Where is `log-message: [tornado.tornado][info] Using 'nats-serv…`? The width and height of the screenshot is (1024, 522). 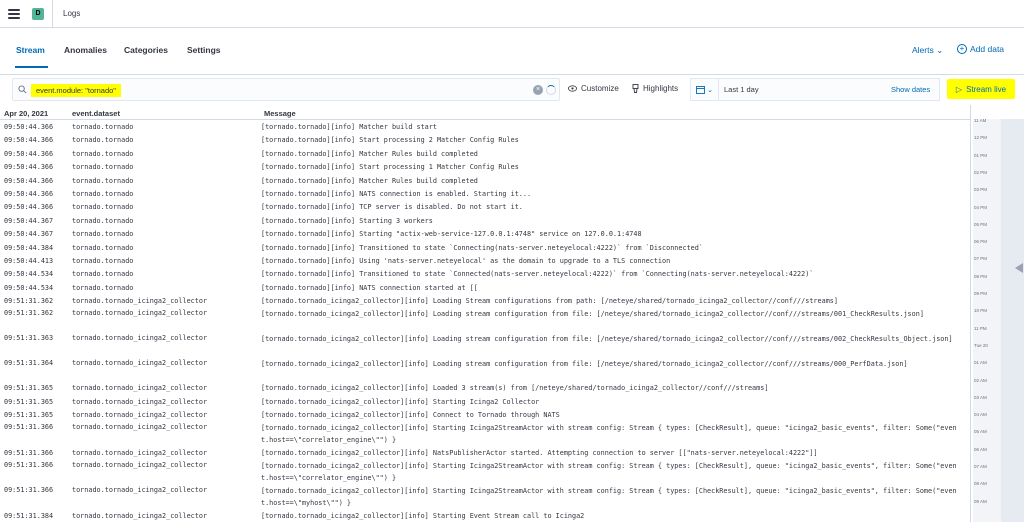
log-message: [tornado.tornado][info] Using 'nats-serv… is located at coordinates (466, 260).